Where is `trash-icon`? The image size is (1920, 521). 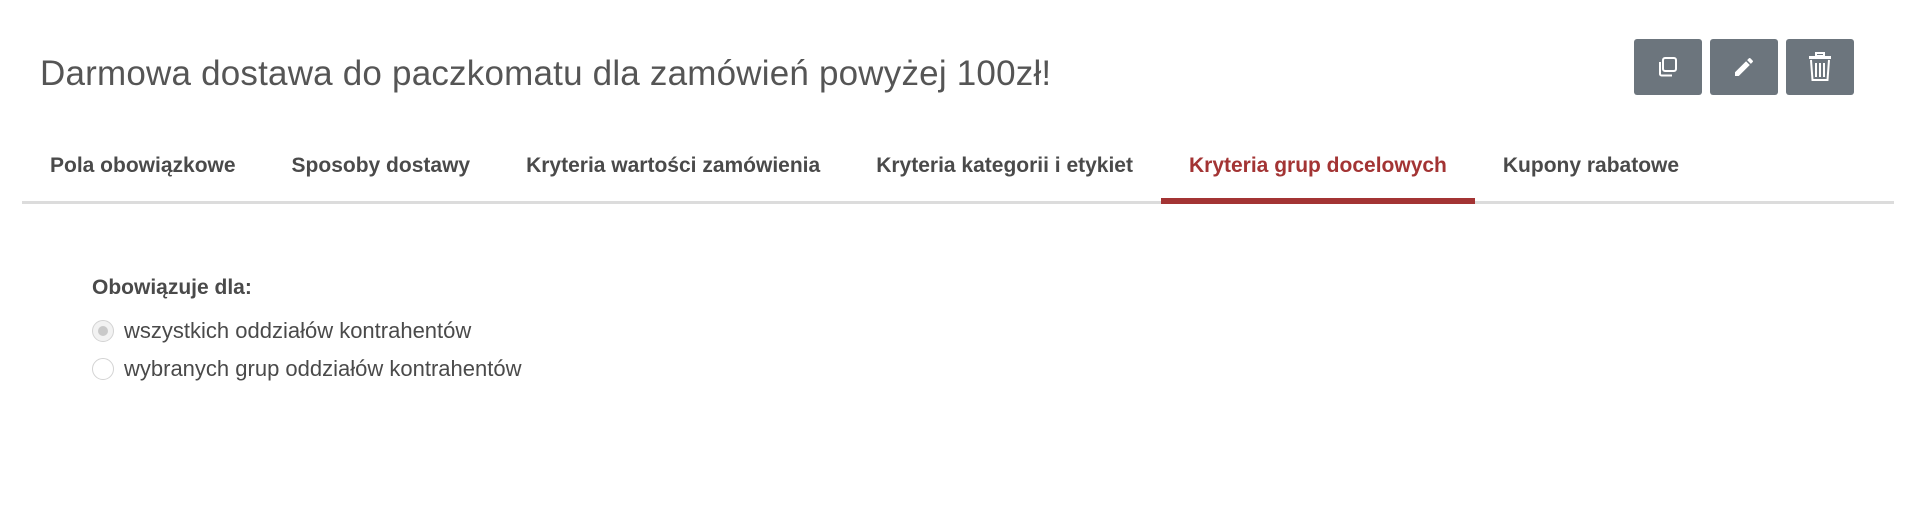
trash-icon is located at coordinates (1820, 66).